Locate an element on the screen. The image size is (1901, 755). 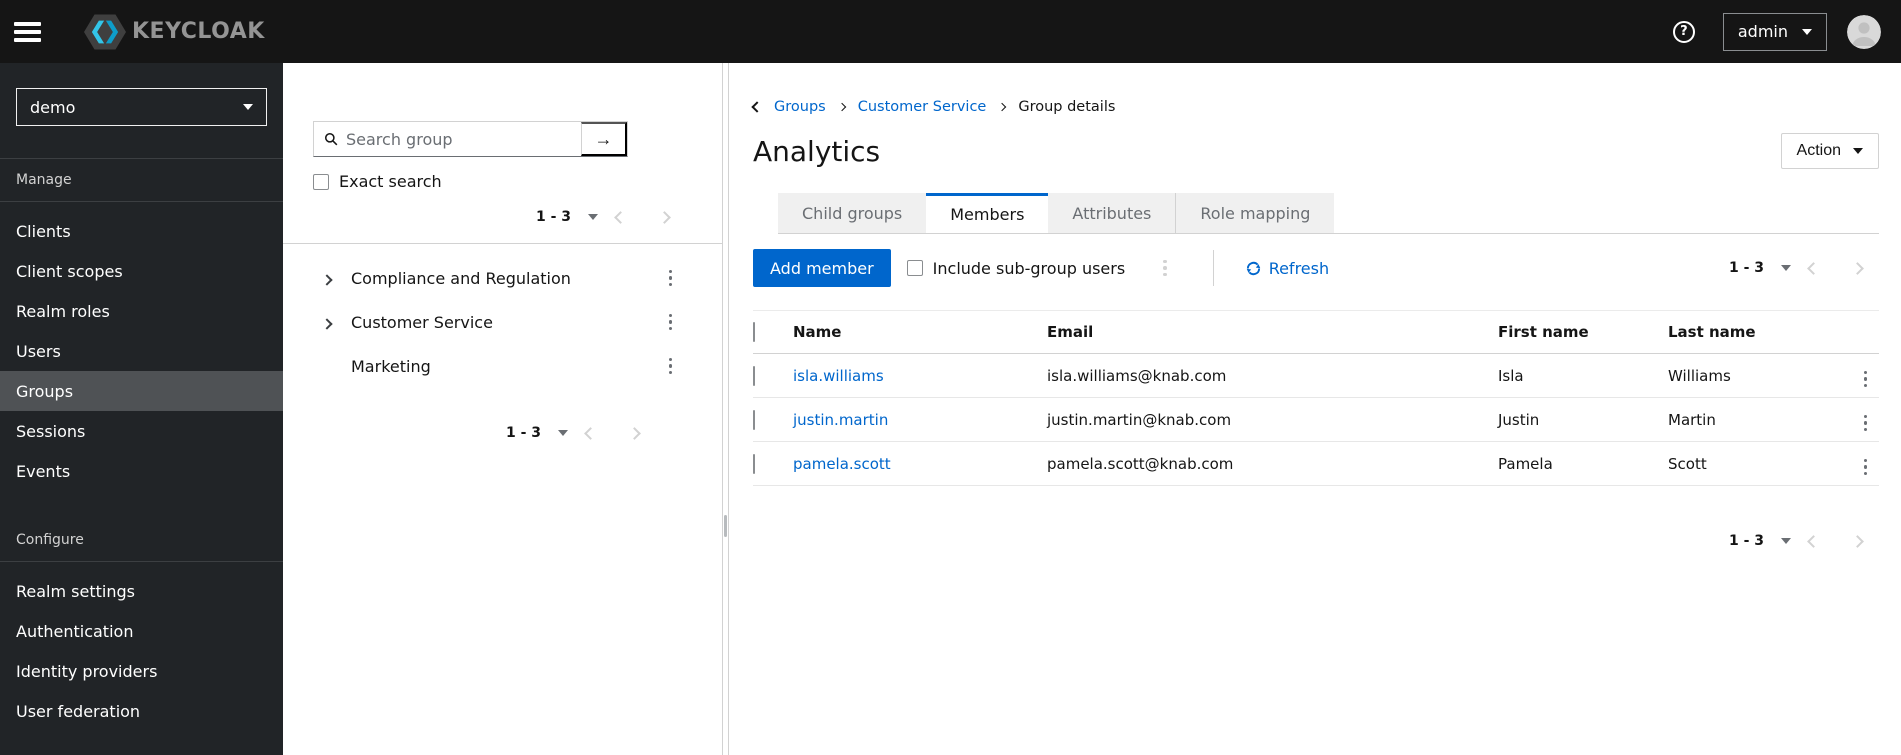
nav-section-manage: Manage is located at coordinates (141, 180).